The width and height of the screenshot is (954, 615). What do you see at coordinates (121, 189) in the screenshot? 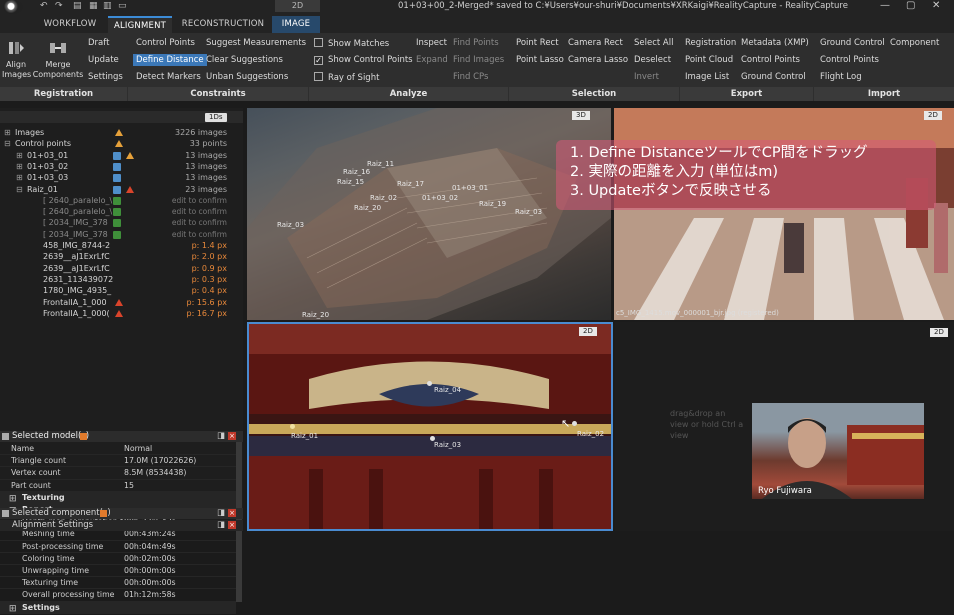
I see `tree-item: ⊟ Raiz_01 23 images` at bounding box center [121, 189].